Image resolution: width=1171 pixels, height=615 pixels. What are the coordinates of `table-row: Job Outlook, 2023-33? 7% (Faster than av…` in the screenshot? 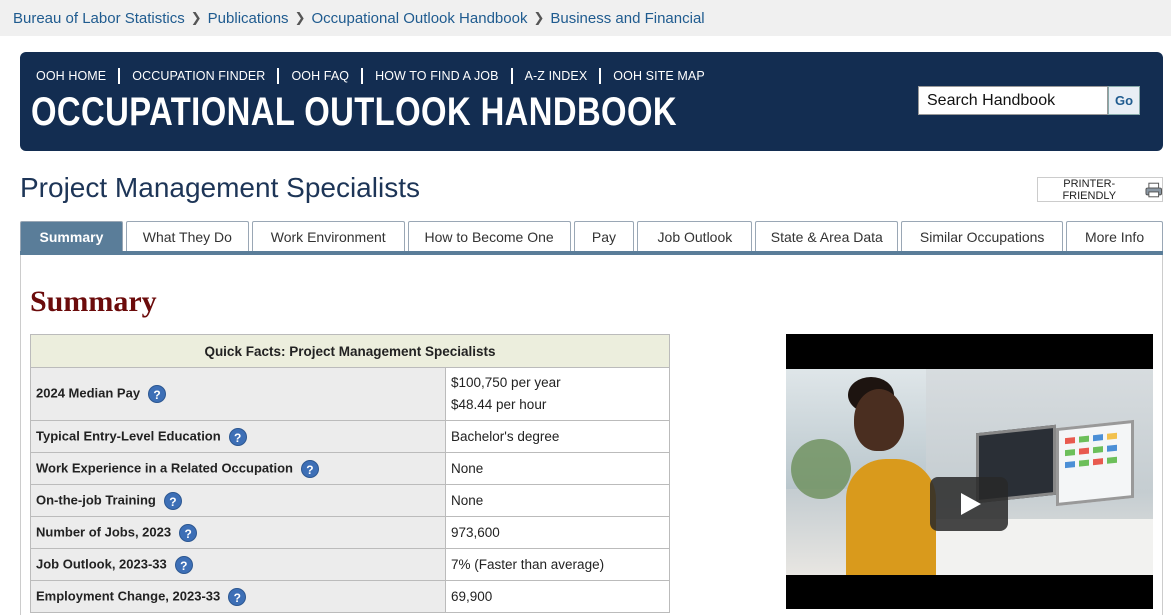 It's located at (350, 564).